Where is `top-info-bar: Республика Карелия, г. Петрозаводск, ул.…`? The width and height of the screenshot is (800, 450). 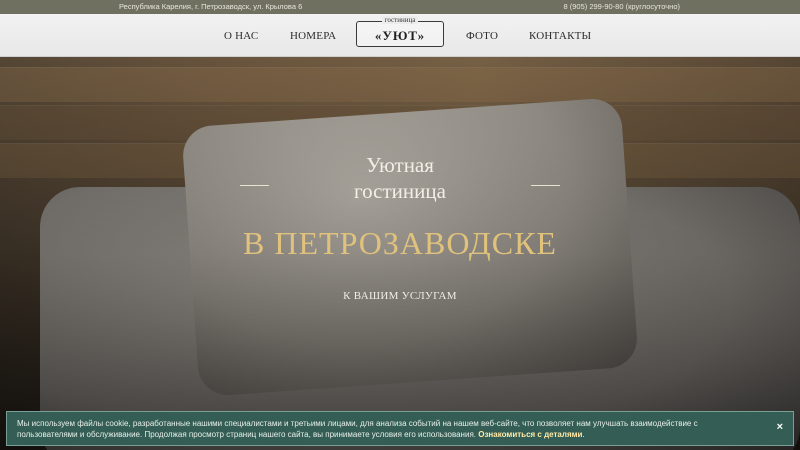 top-info-bar: Республика Карелия, г. Петрозаводск, ул.… is located at coordinates (400, 7).